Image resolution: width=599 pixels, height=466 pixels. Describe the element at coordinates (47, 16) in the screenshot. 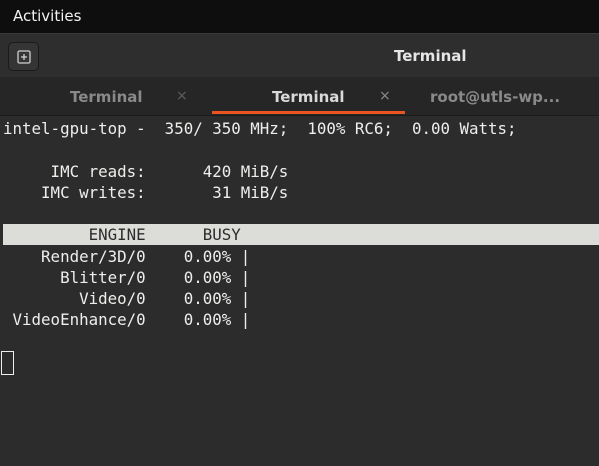

I see `activities-button: Activities` at that location.